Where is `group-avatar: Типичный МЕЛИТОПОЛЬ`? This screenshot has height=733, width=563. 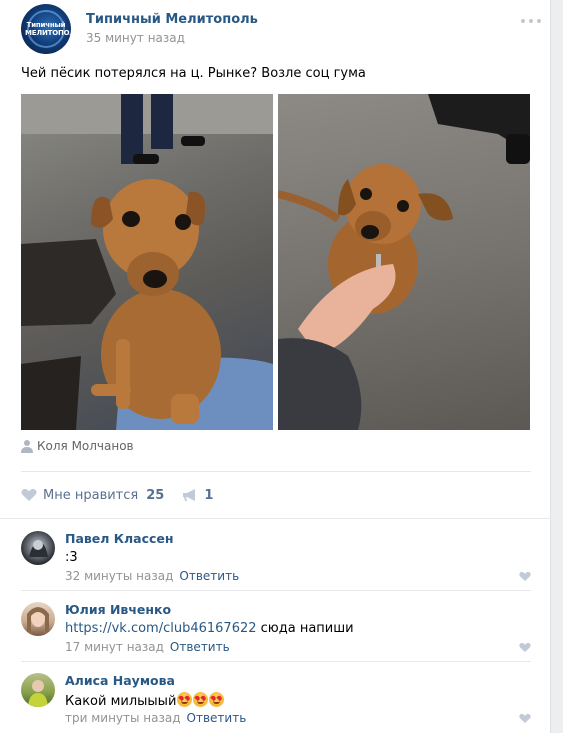 group-avatar: Типичный МЕЛИТОПОЛЬ is located at coordinates (46, 29).